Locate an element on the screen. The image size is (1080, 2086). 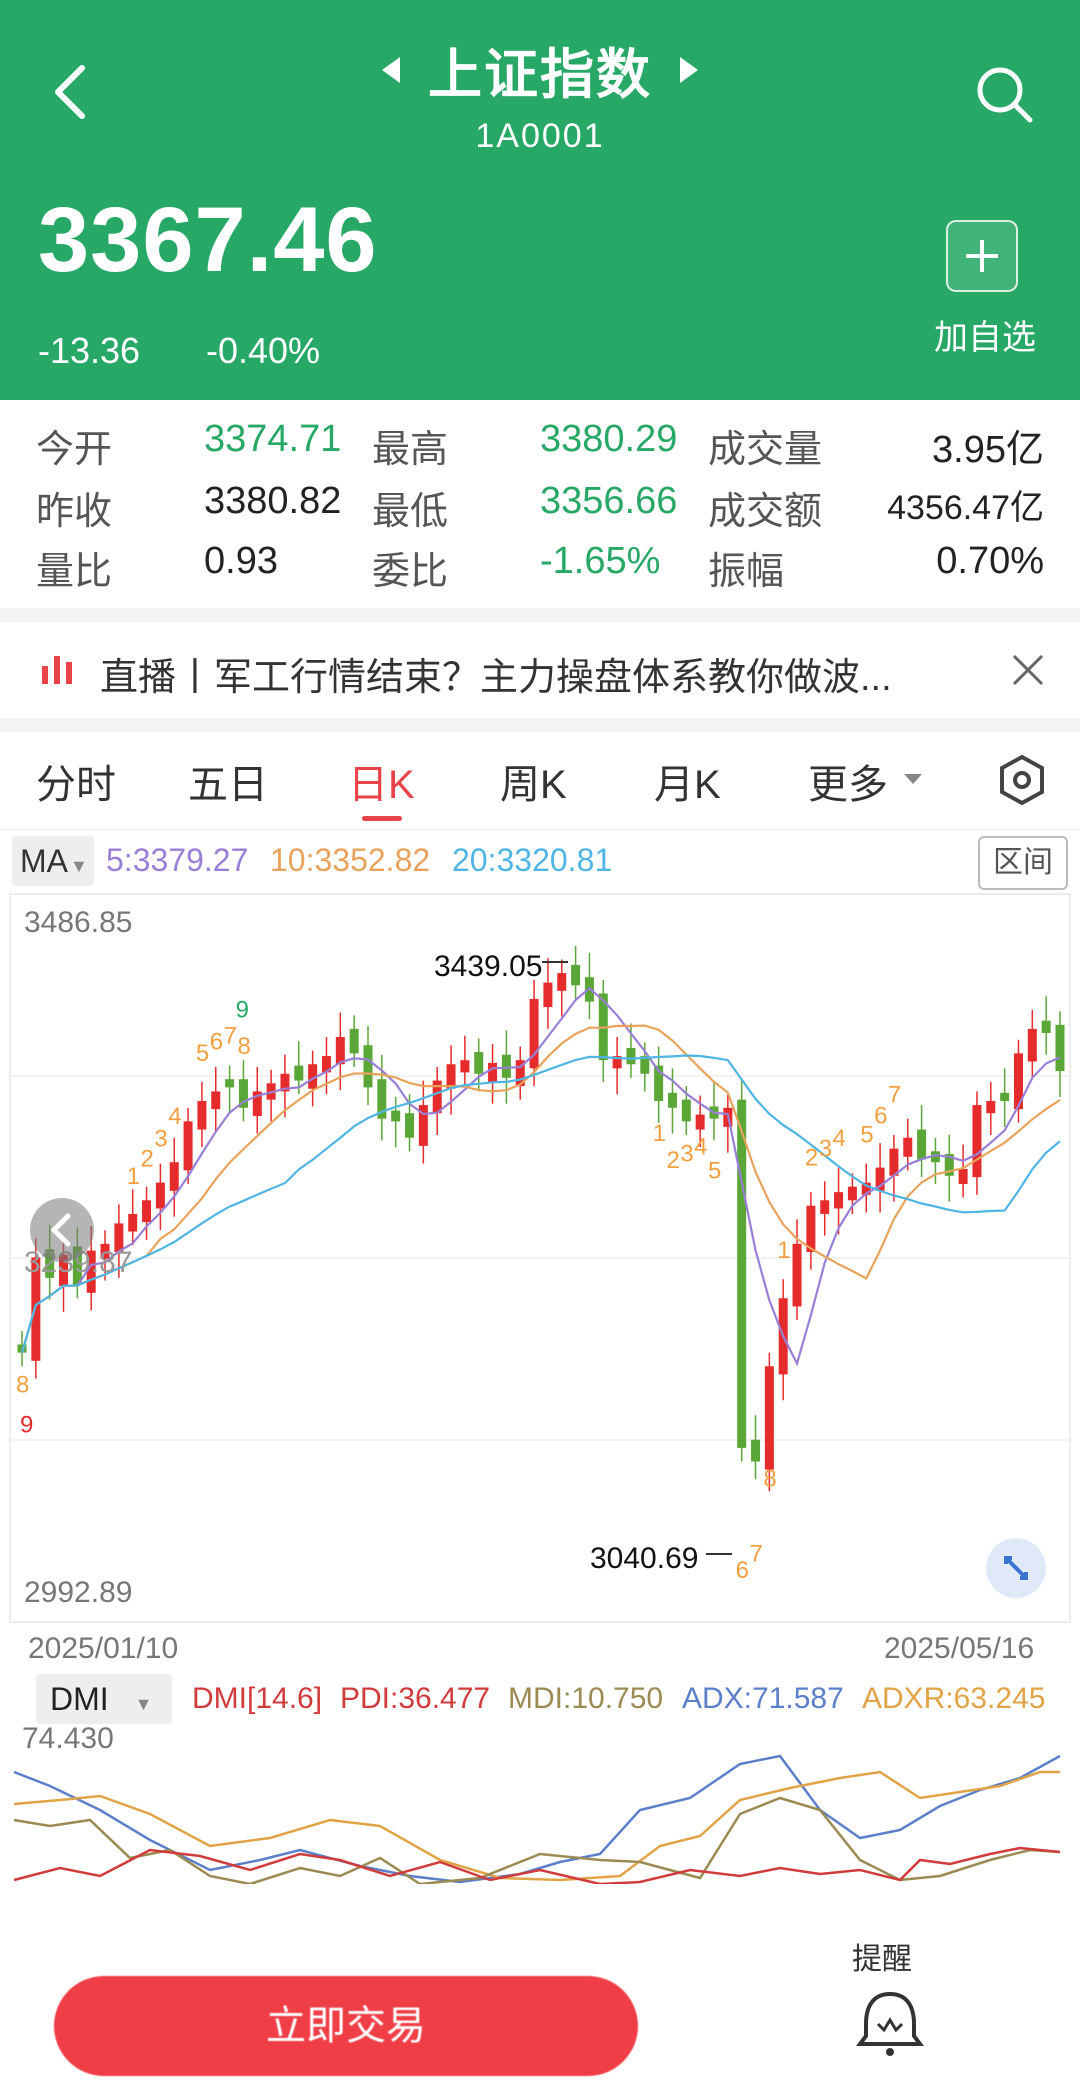
search-icon is located at coordinates (1004, 94).